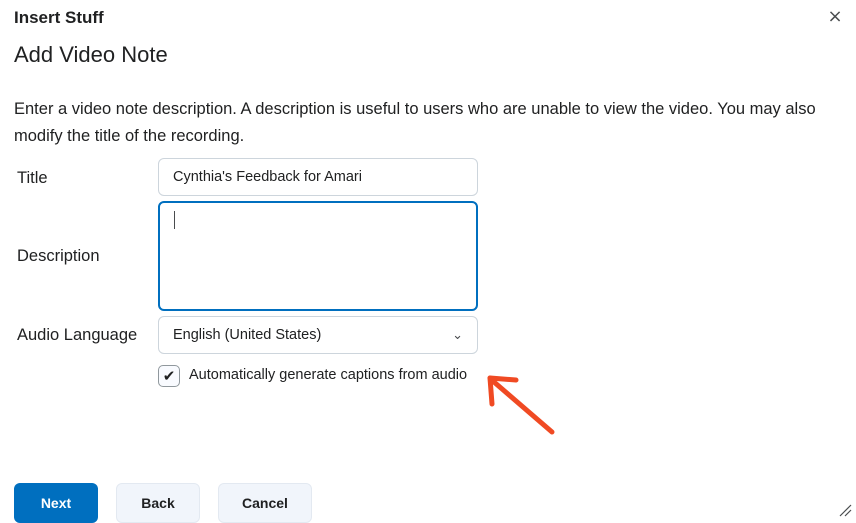 The height and width of the screenshot is (523, 856). I want to click on resize-grip-icon, so click(845, 510).